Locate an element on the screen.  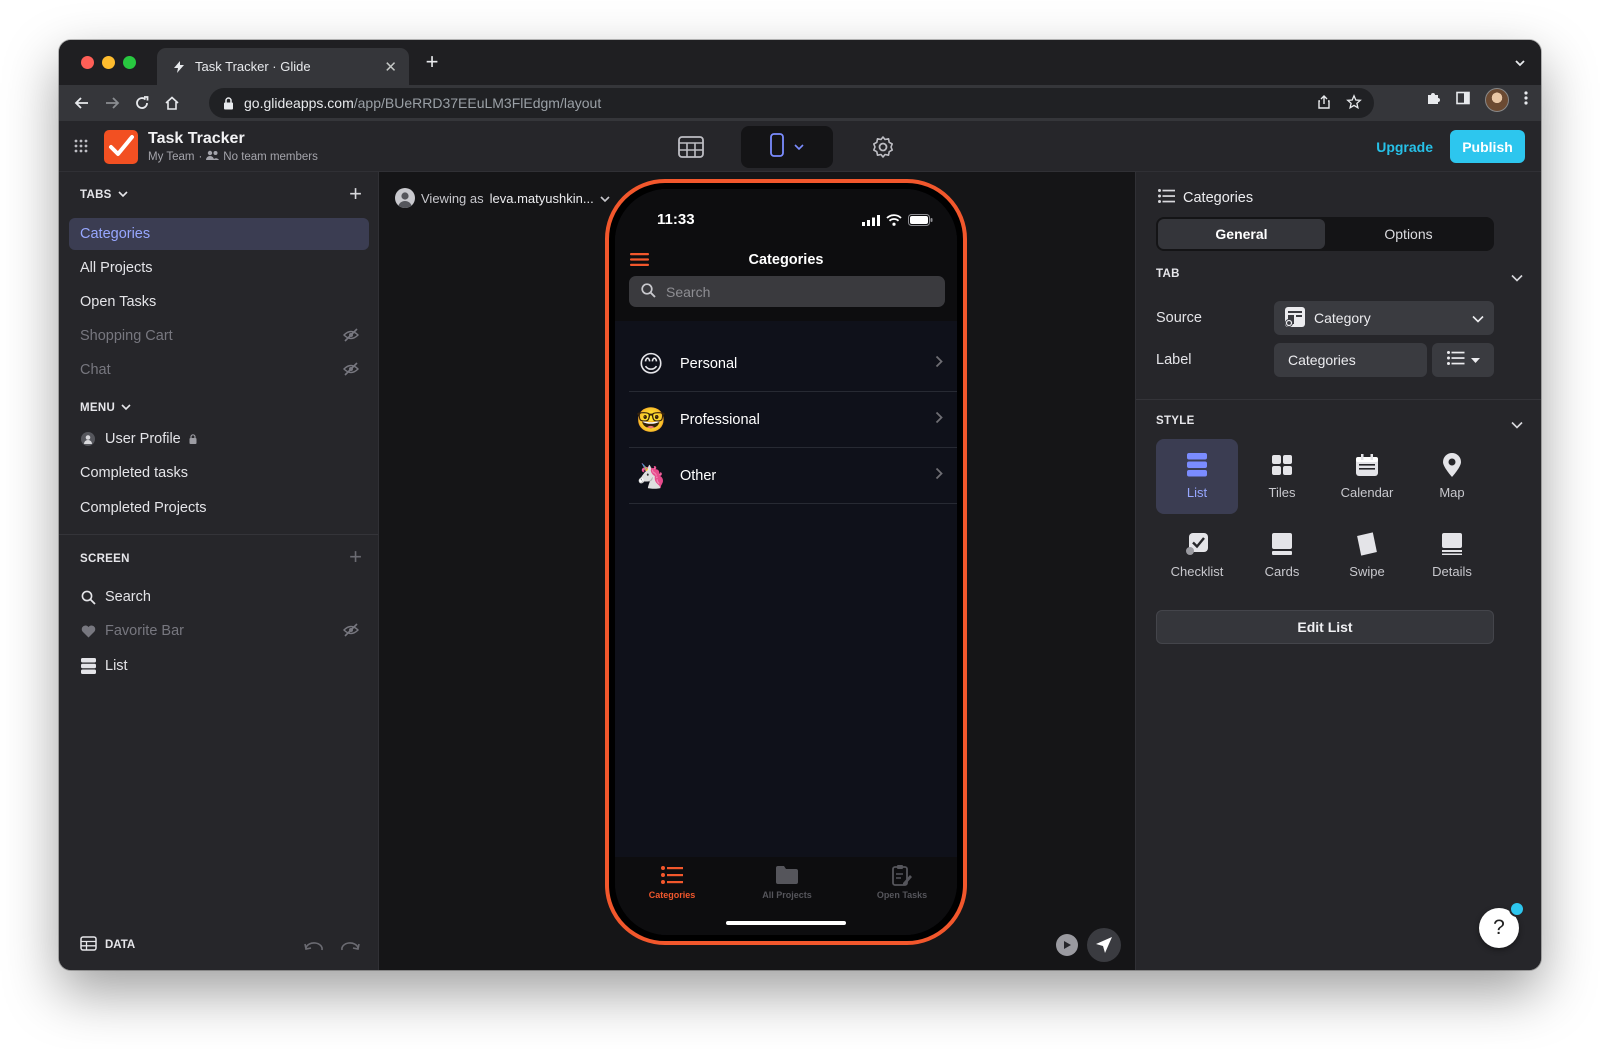
label-format-dropdown is located at coordinates (1463, 360).